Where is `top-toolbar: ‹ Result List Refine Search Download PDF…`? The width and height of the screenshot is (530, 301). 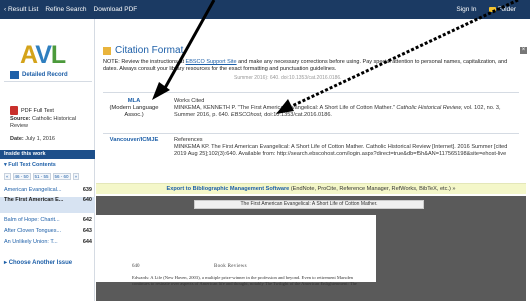 top-toolbar: ‹ Result List Refine Search Download PDF… is located at coordinates (265, 9).